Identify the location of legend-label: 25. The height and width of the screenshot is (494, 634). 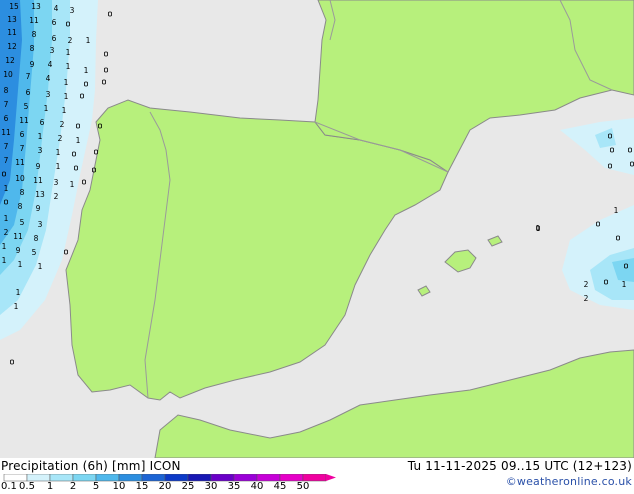
(188, 485).